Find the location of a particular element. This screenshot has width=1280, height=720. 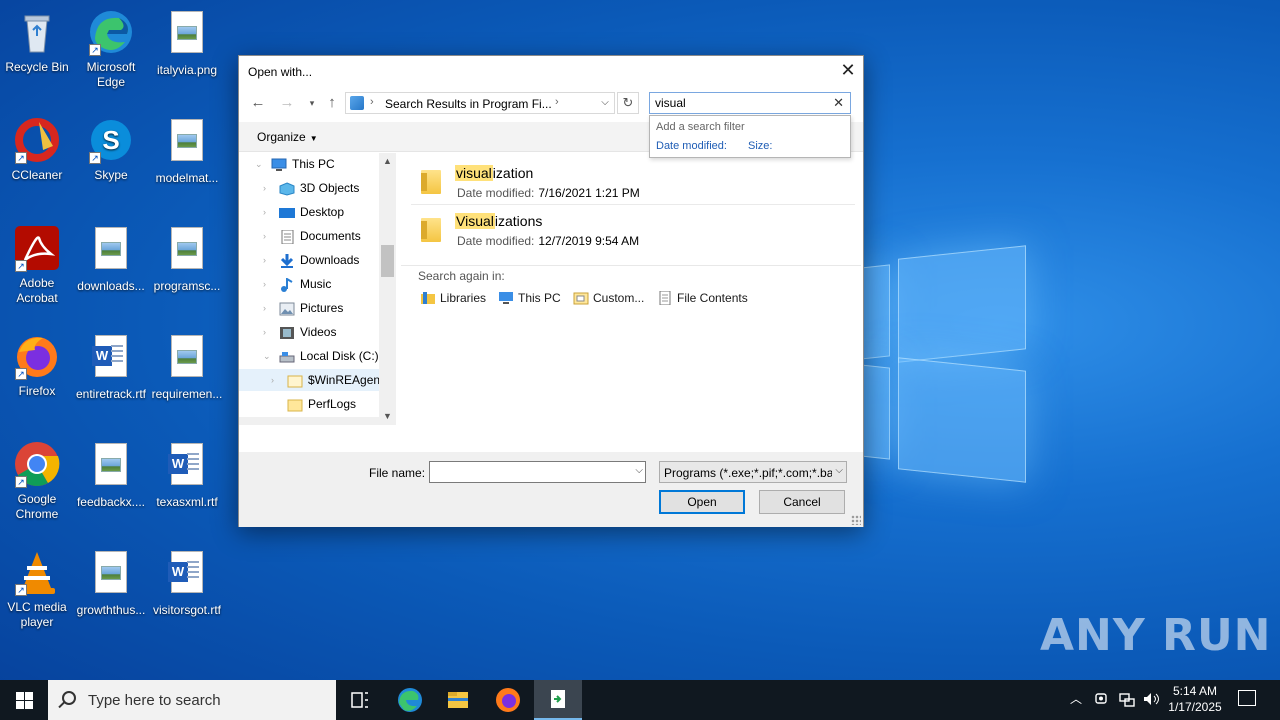

scroll-down-icon: ▼ is located at coordinates (387, 416).